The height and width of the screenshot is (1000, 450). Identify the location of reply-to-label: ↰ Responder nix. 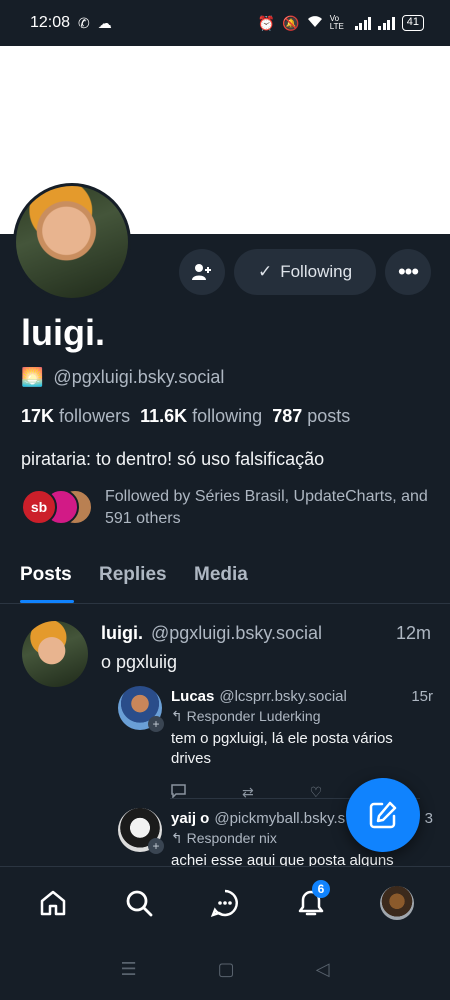
(224, 838).